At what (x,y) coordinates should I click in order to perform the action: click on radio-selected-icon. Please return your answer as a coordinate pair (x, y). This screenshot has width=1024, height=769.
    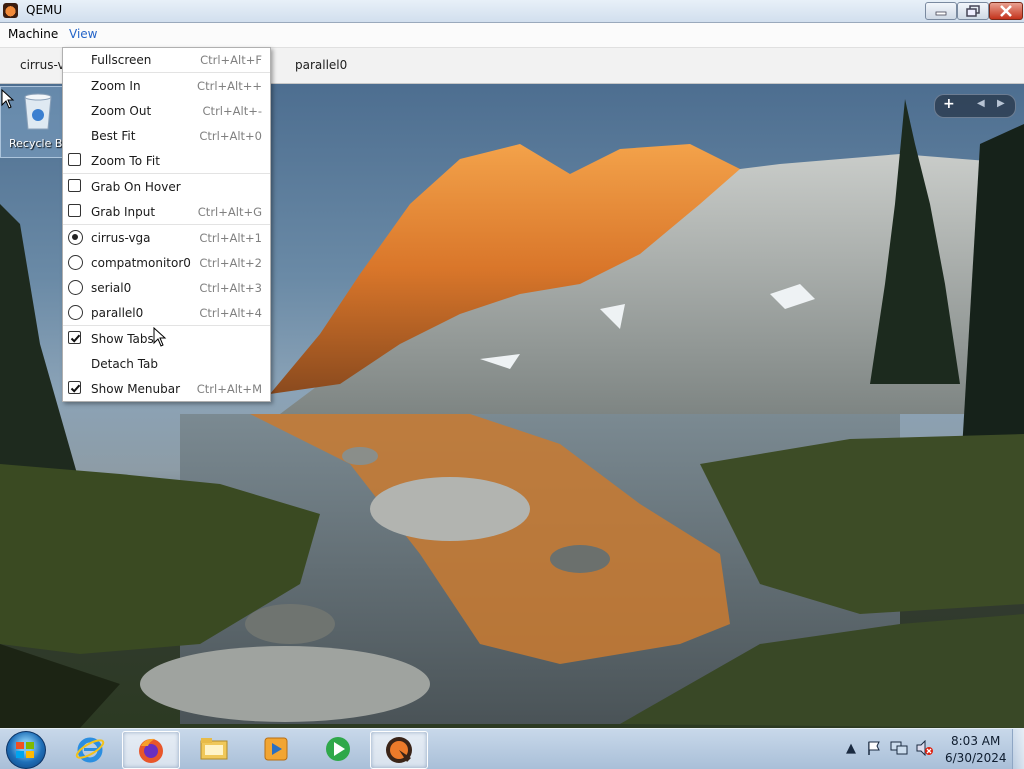
    Looking at the image, I should click on (75, 237).